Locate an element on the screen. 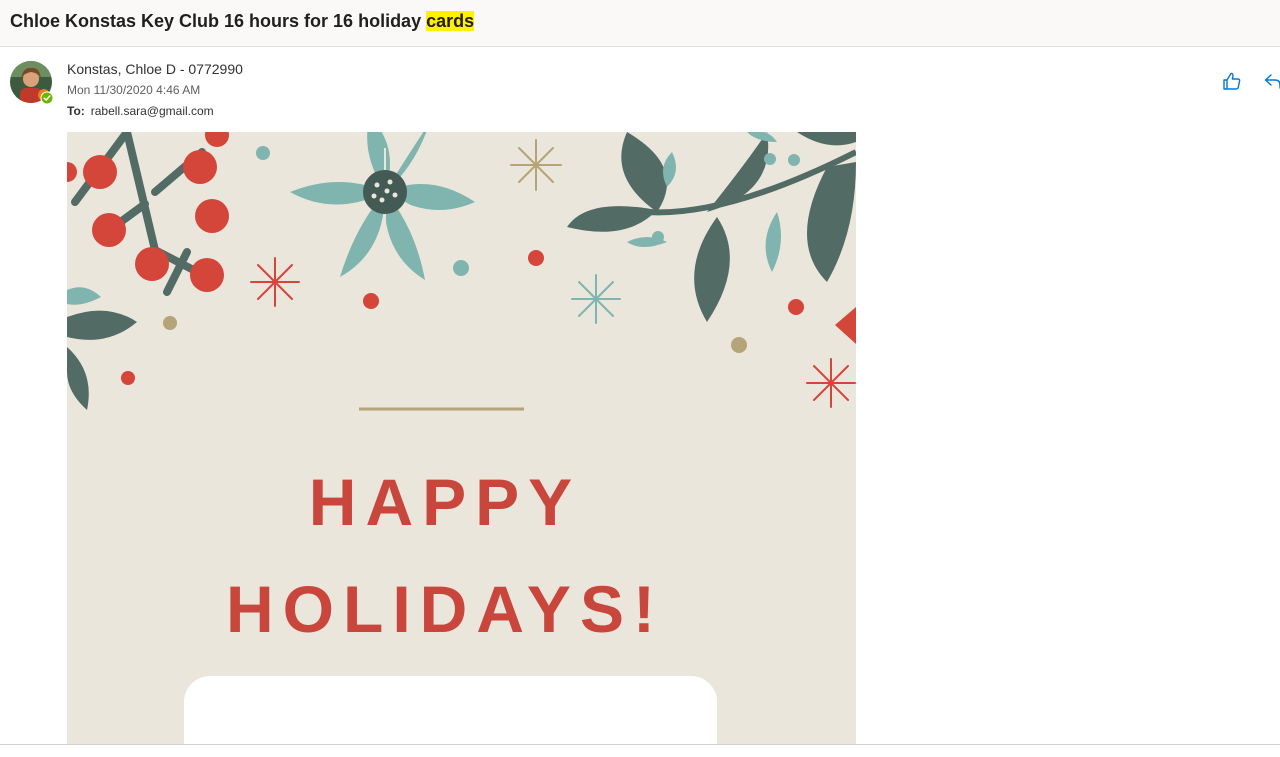 The width and height of the screenshot is (1280, 757). sent-date: Mon 11/30/2020 4:46 AM is located at coordinates (134, 90).